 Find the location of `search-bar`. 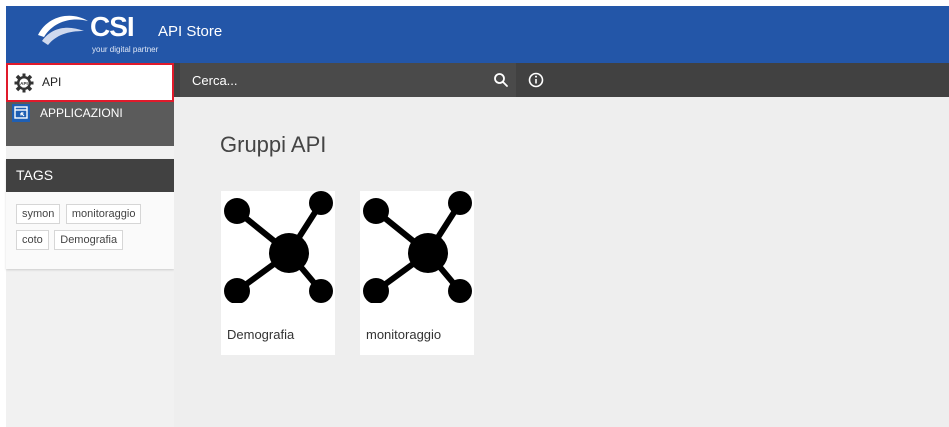

search-bar is located at coordinates (348, 80).